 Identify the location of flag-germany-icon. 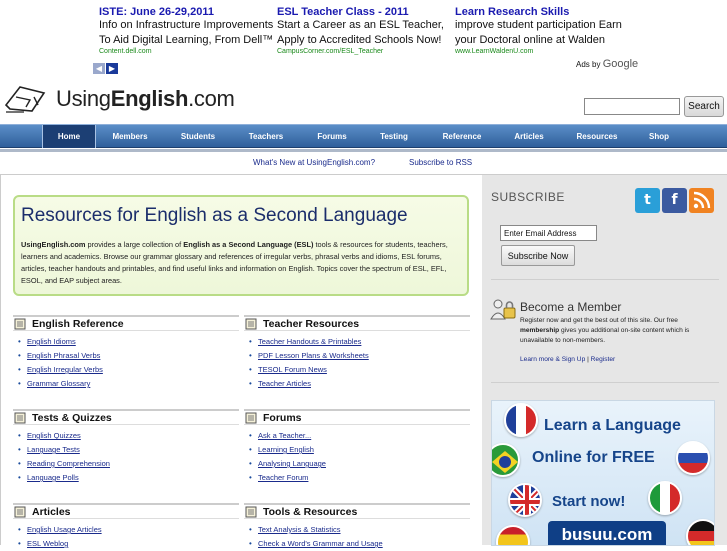
(700, 532).